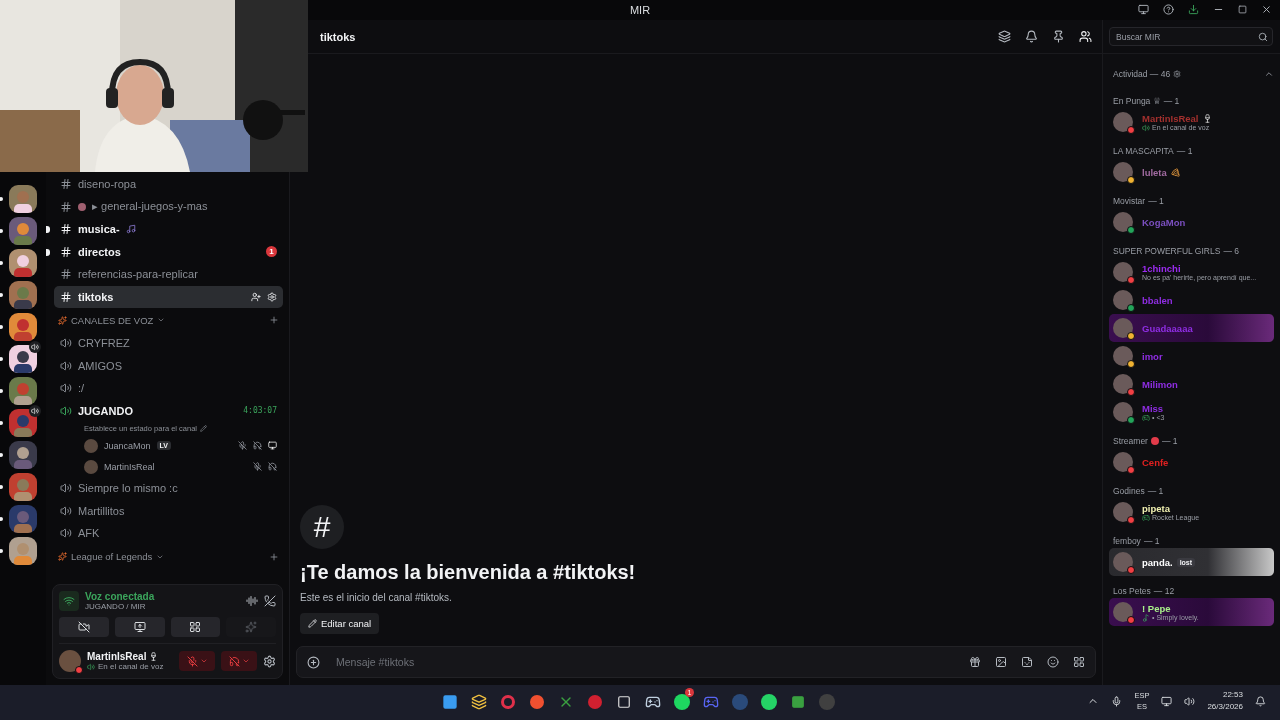 The height and width of the screenshot is (720, 1280). What do you see at coordinates (1152, 356) in the screenshot?
I see `member-name: imor` at bounding box center [1152, 356].